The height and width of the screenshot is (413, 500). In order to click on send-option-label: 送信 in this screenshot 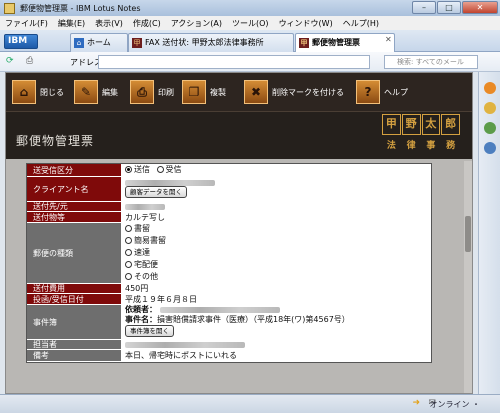, I will do `click(142, 169)`.